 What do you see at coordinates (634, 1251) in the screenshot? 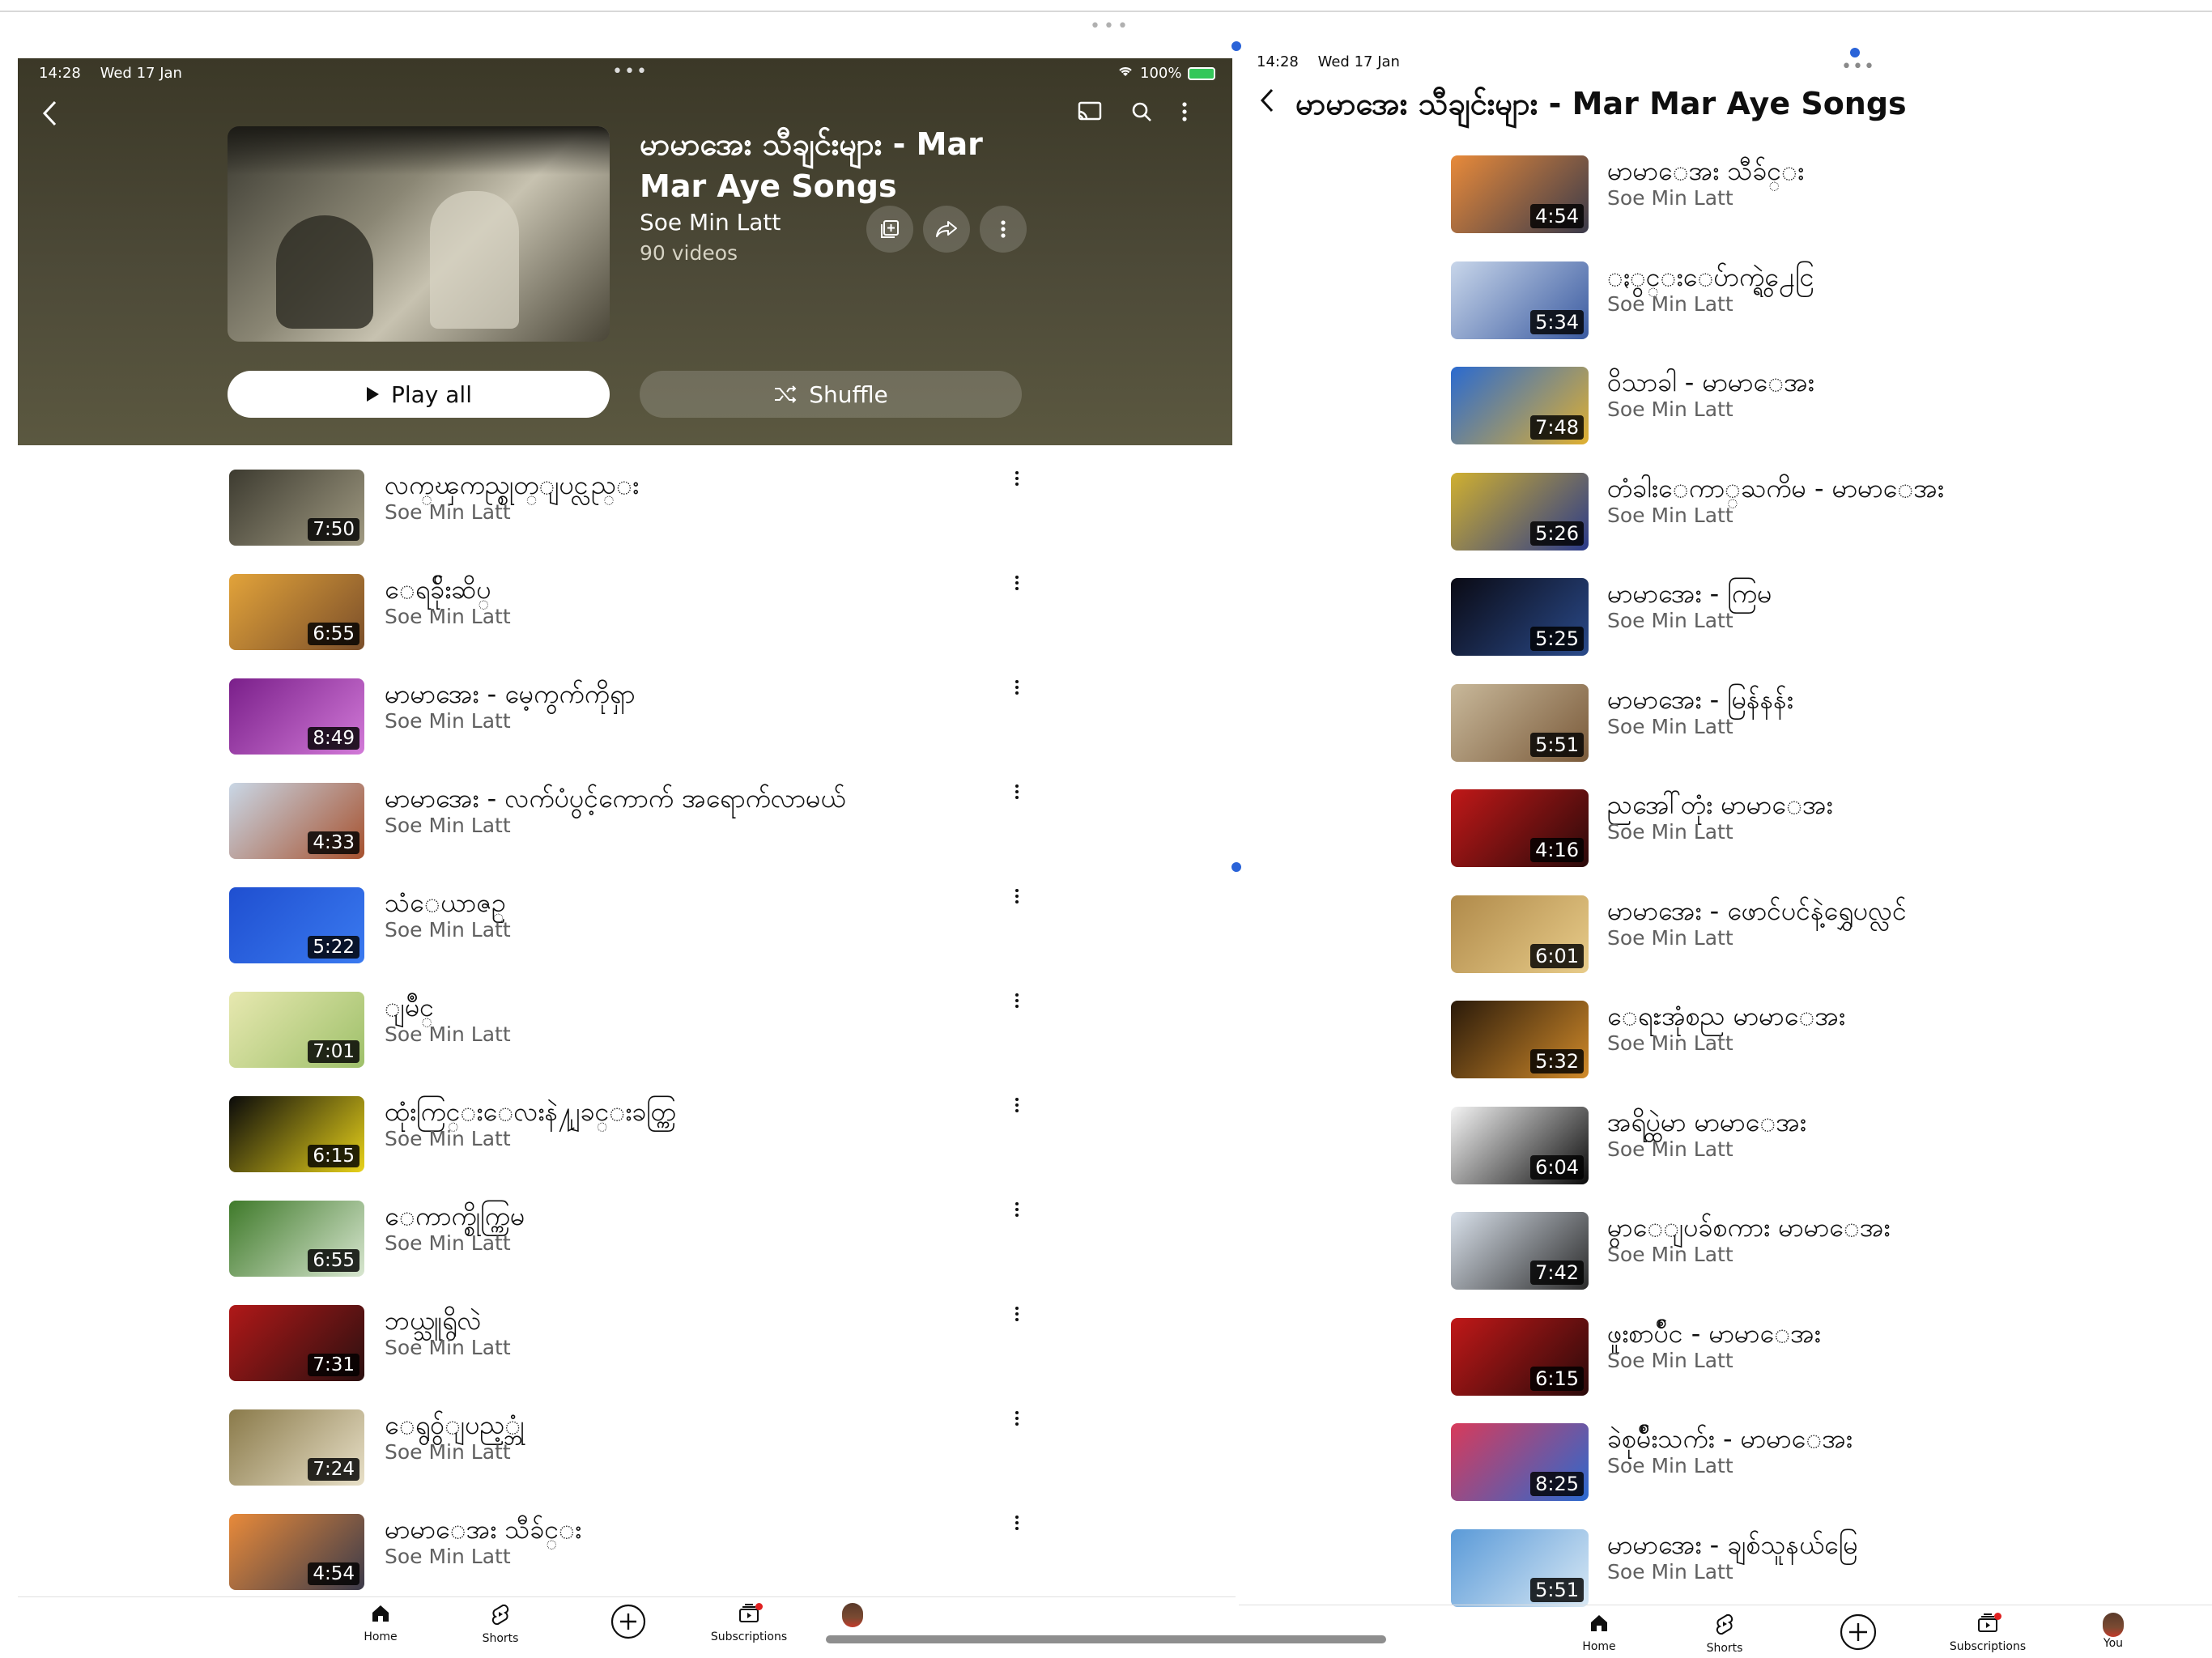
I see `list-item: 6:55ေကာက္စိုက္ကြမ Soe Min Latt` at bounding box center [634, 1251].